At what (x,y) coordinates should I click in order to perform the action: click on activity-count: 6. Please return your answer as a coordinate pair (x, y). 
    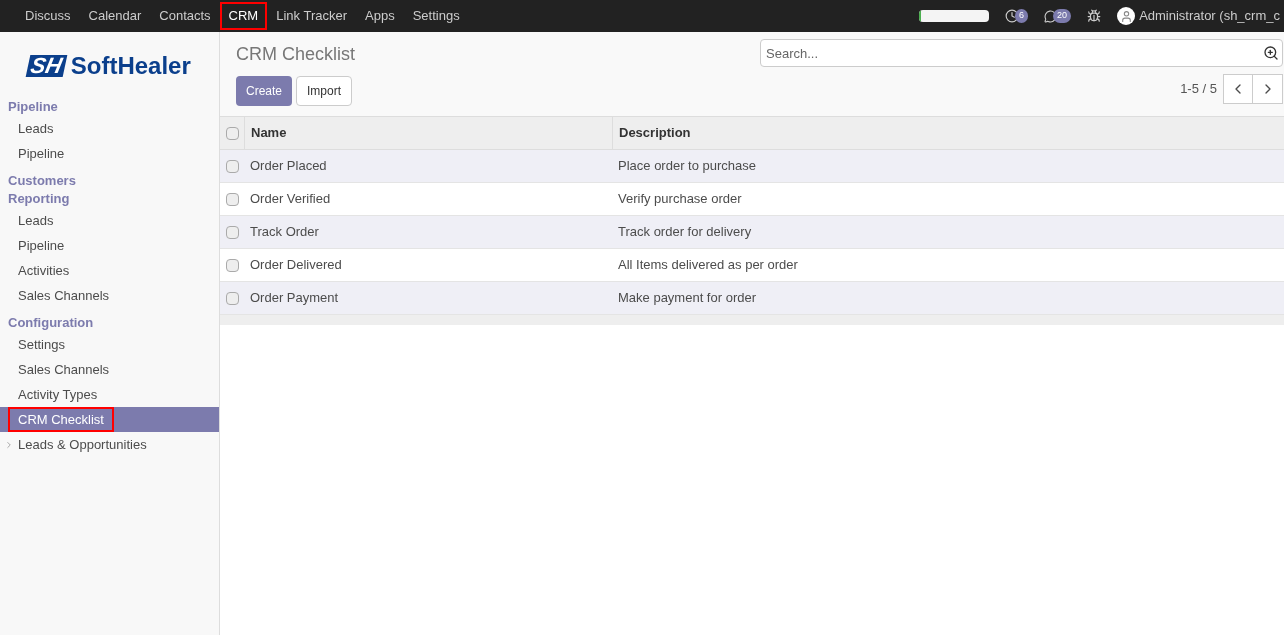
    Looking at the image, I should click on (1022, 16).